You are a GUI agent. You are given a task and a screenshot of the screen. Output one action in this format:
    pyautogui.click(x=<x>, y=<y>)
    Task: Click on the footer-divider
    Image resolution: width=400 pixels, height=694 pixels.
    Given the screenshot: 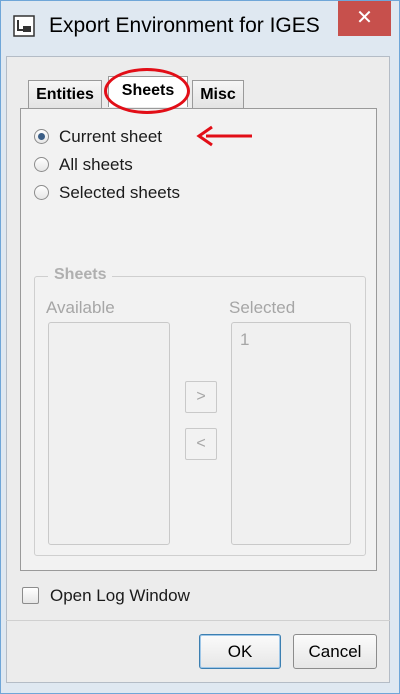 What is the action you would take?
    pyautogui.click(x=198, y=620)
    